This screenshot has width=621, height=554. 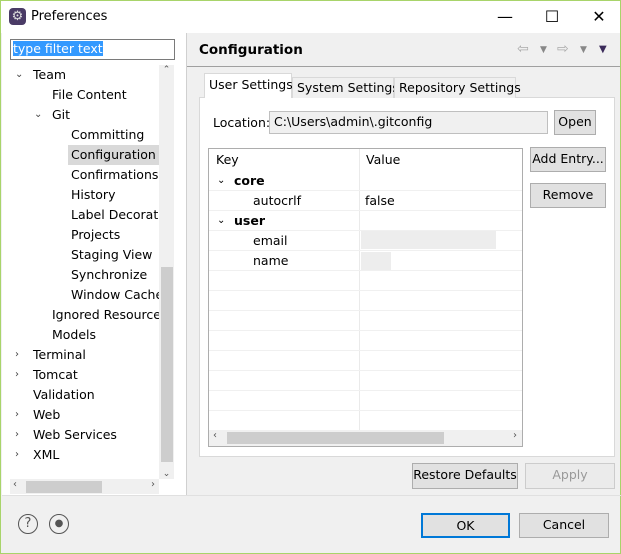 What do you see at coordinates (58, 48) in the screenshot?
I see `filter-text: type filter text` at bounding box center [58, 48].